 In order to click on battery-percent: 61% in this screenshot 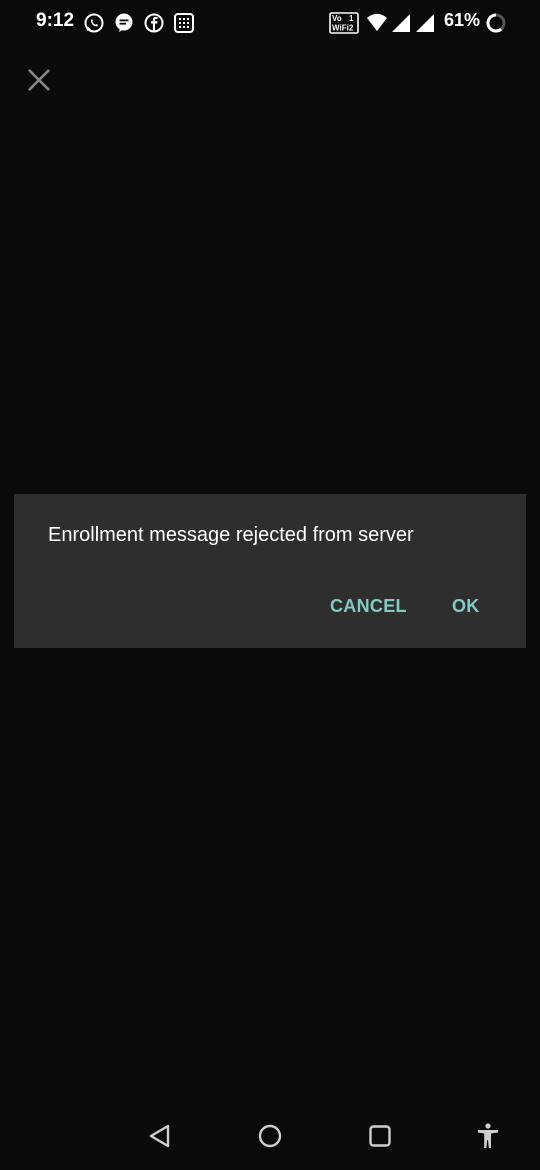, I will do `click(462, 20)`.